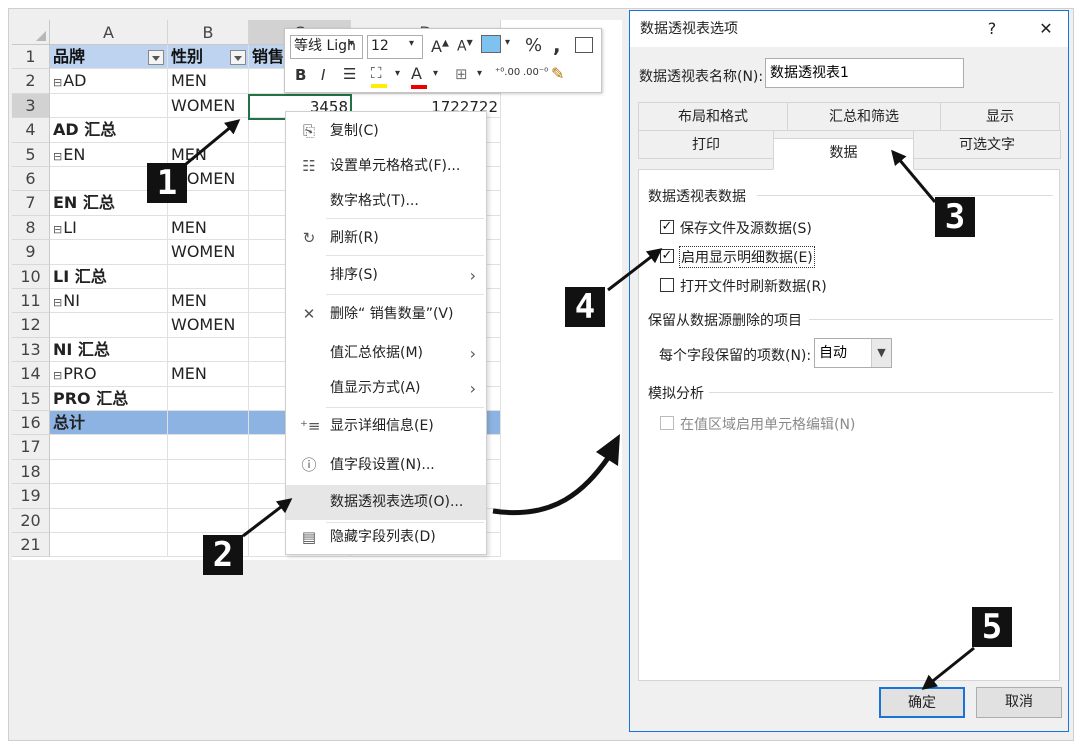 The image size is (1080, 747). Describe the element at coordinates (992, 627) in the screenshot. I see `callout-5: 5` at that location.